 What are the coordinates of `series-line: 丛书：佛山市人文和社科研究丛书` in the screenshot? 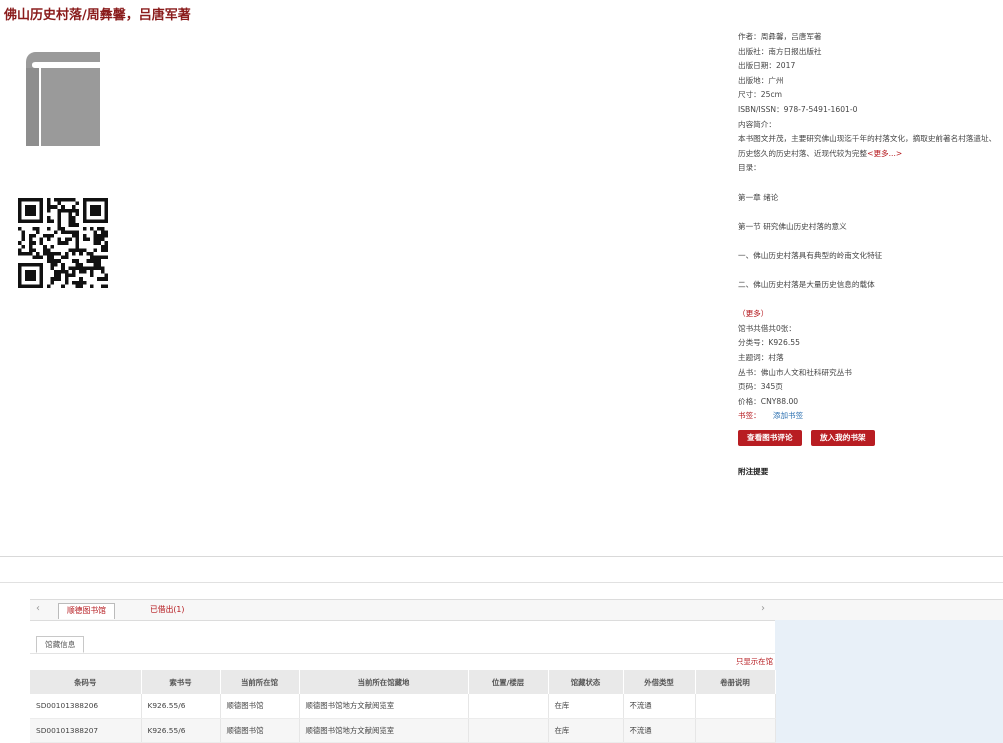 It's located at (795, 372).